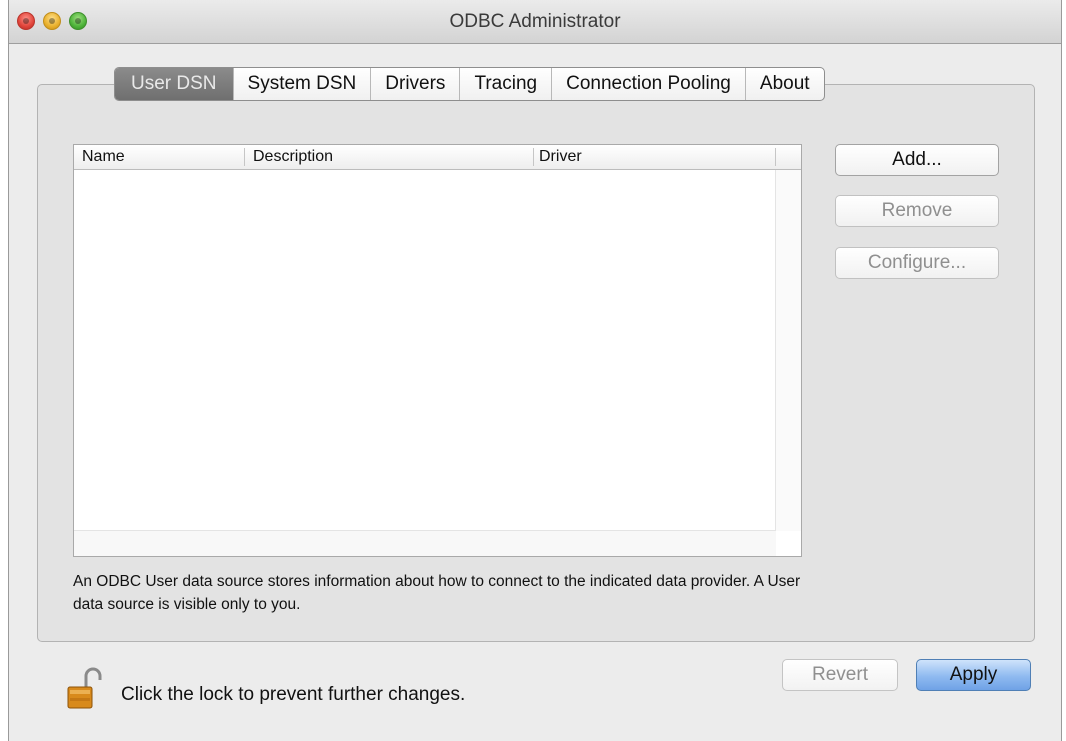 This screenshot has width=1066, height=741. I want to click on apply-button: Apply, so click(973, 675).